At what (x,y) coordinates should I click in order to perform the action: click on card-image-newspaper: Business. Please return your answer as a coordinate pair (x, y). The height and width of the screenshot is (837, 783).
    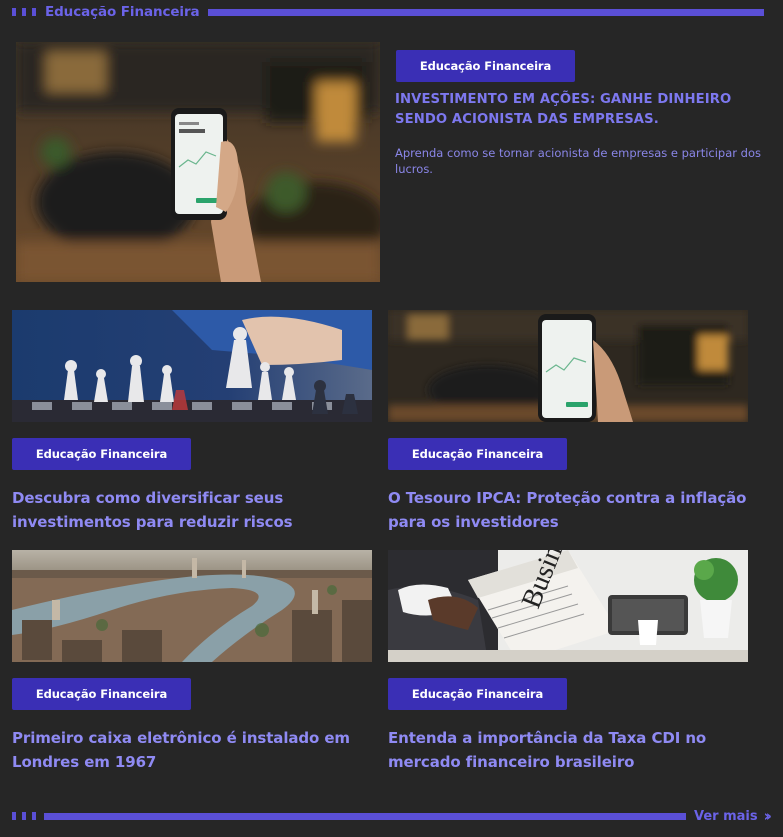
    Looking at the image, I should click on (568, 606).